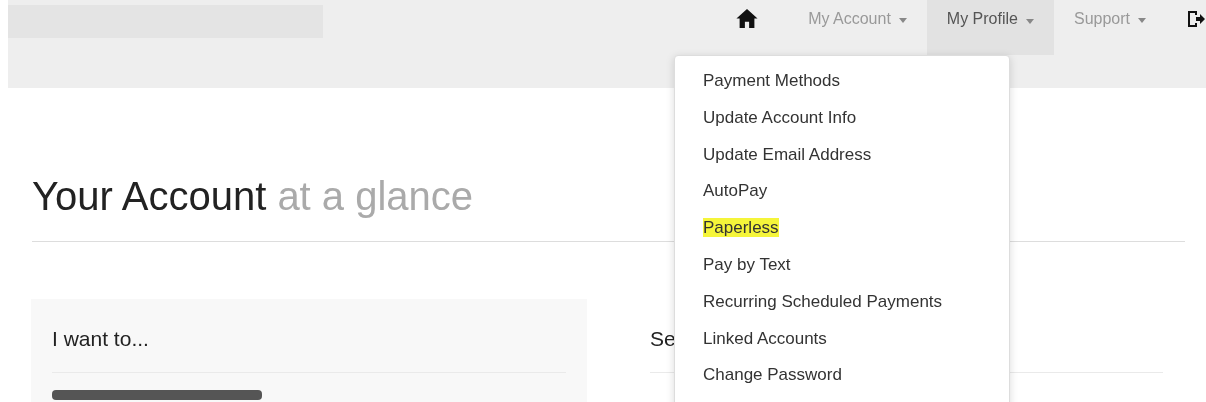 Image resolution: width=1206 pixels, height=402 pixels. Describe the element at coordinates (765, 338) in the screenshot. I see `menu-item-label: Linked Accounts` at that location.